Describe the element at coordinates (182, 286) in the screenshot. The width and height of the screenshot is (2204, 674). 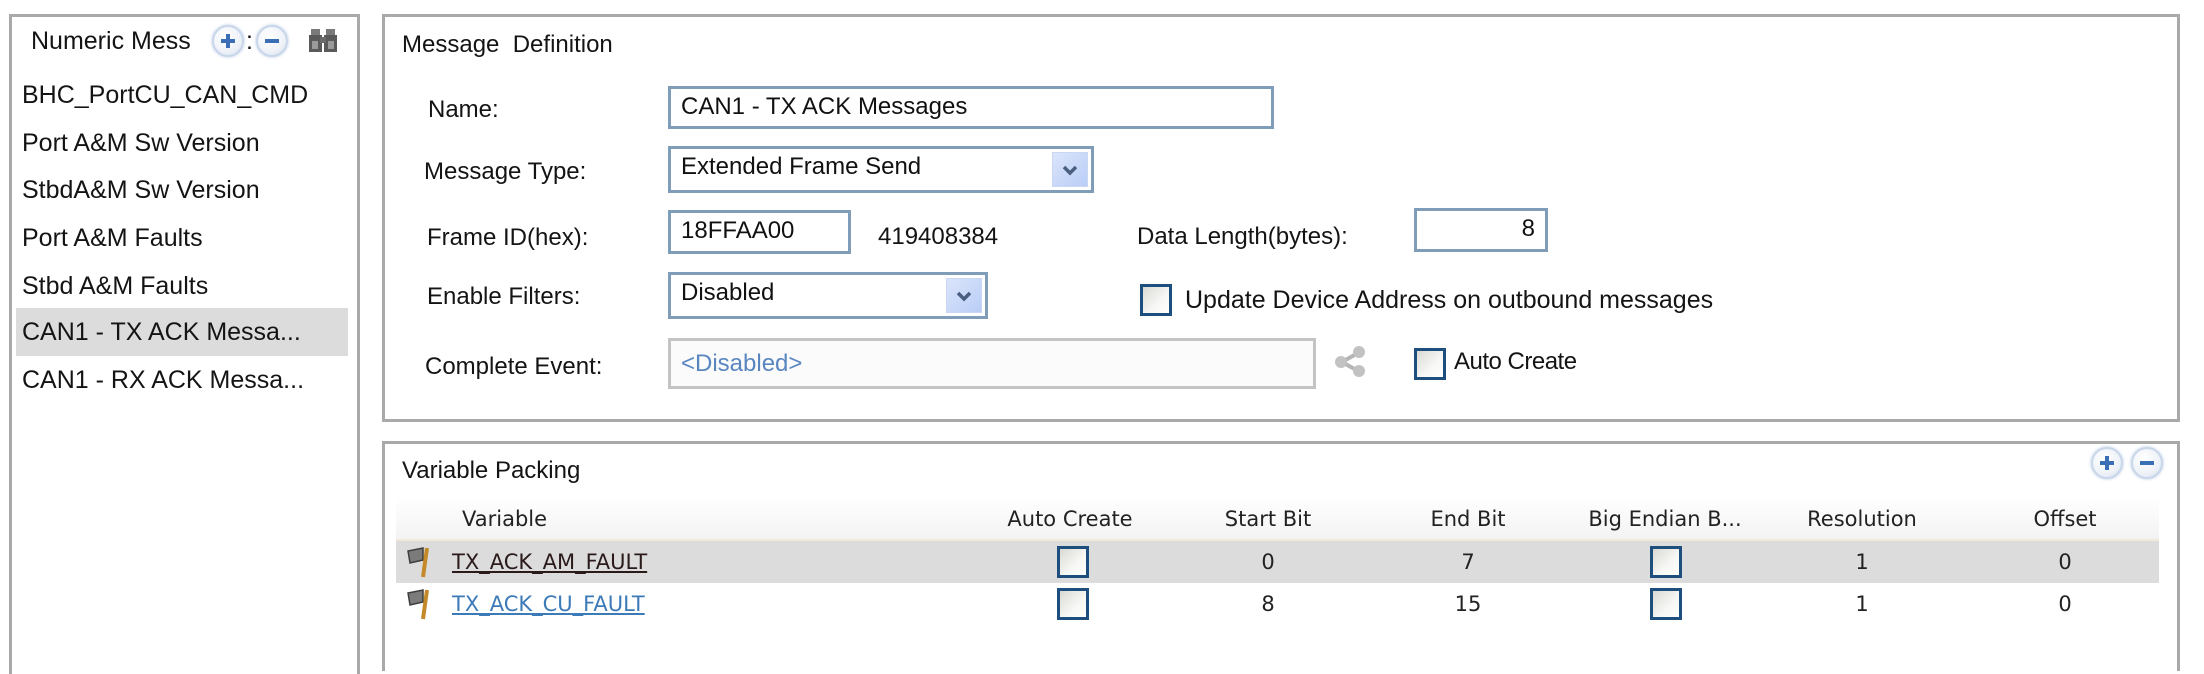
I see `message-list-item: Stbd A&M Faults` at that location.